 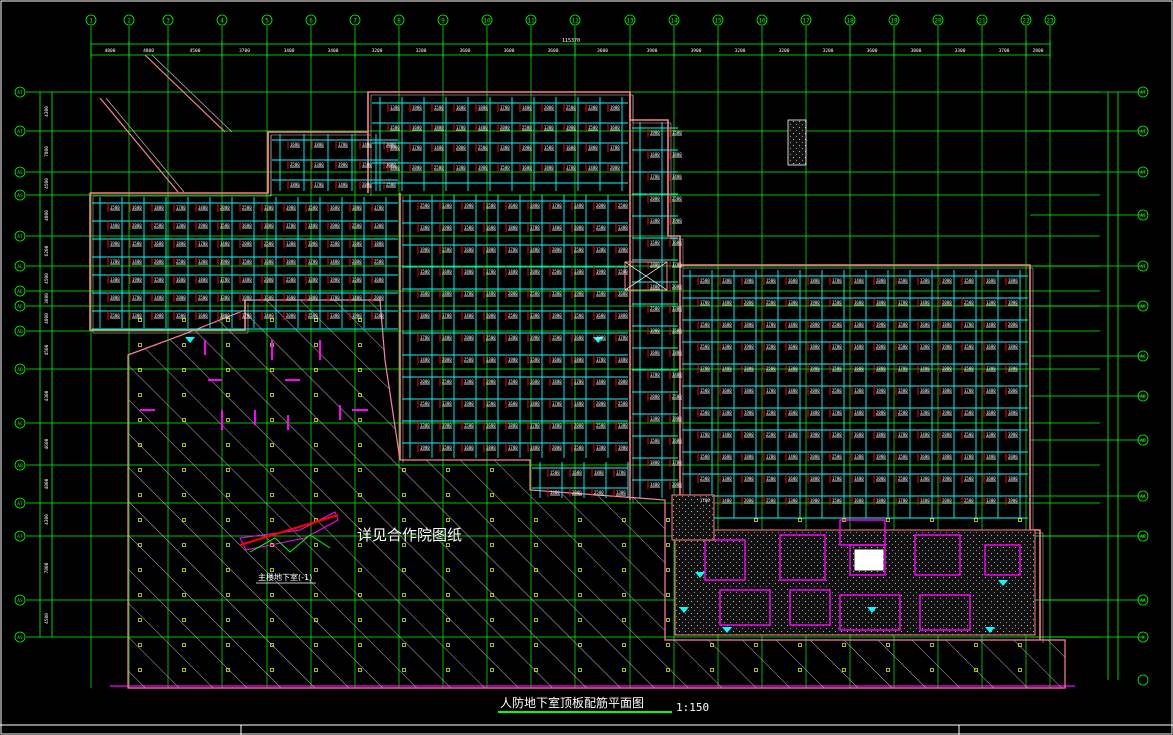 I want to click on axis-label-row-left: AC, so click(x=20, y=424).